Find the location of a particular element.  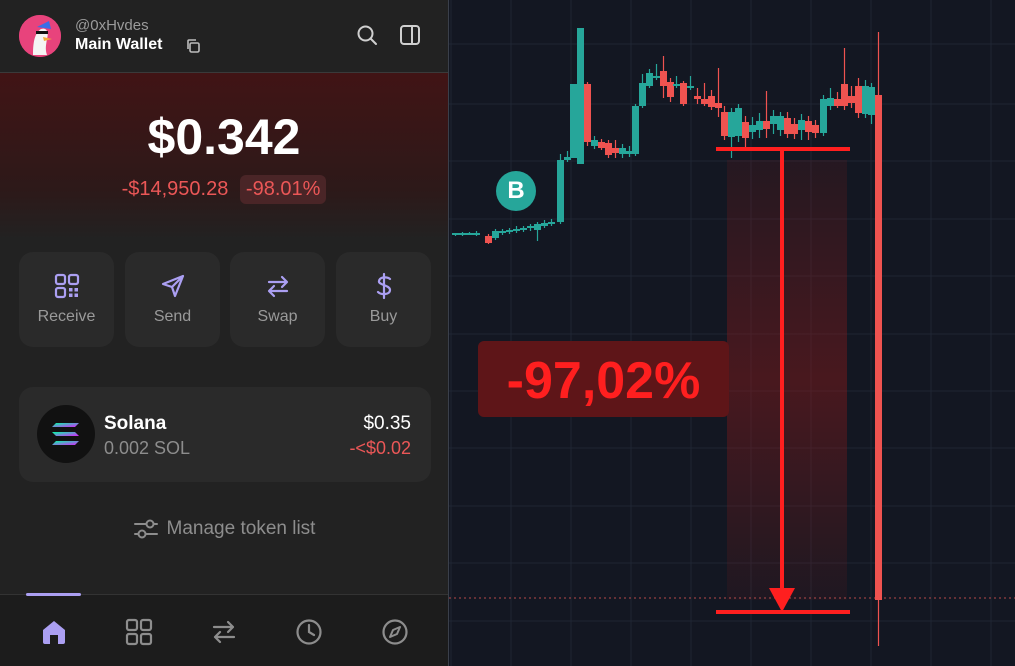

send-label: Send is located at coordinates (172, 316).